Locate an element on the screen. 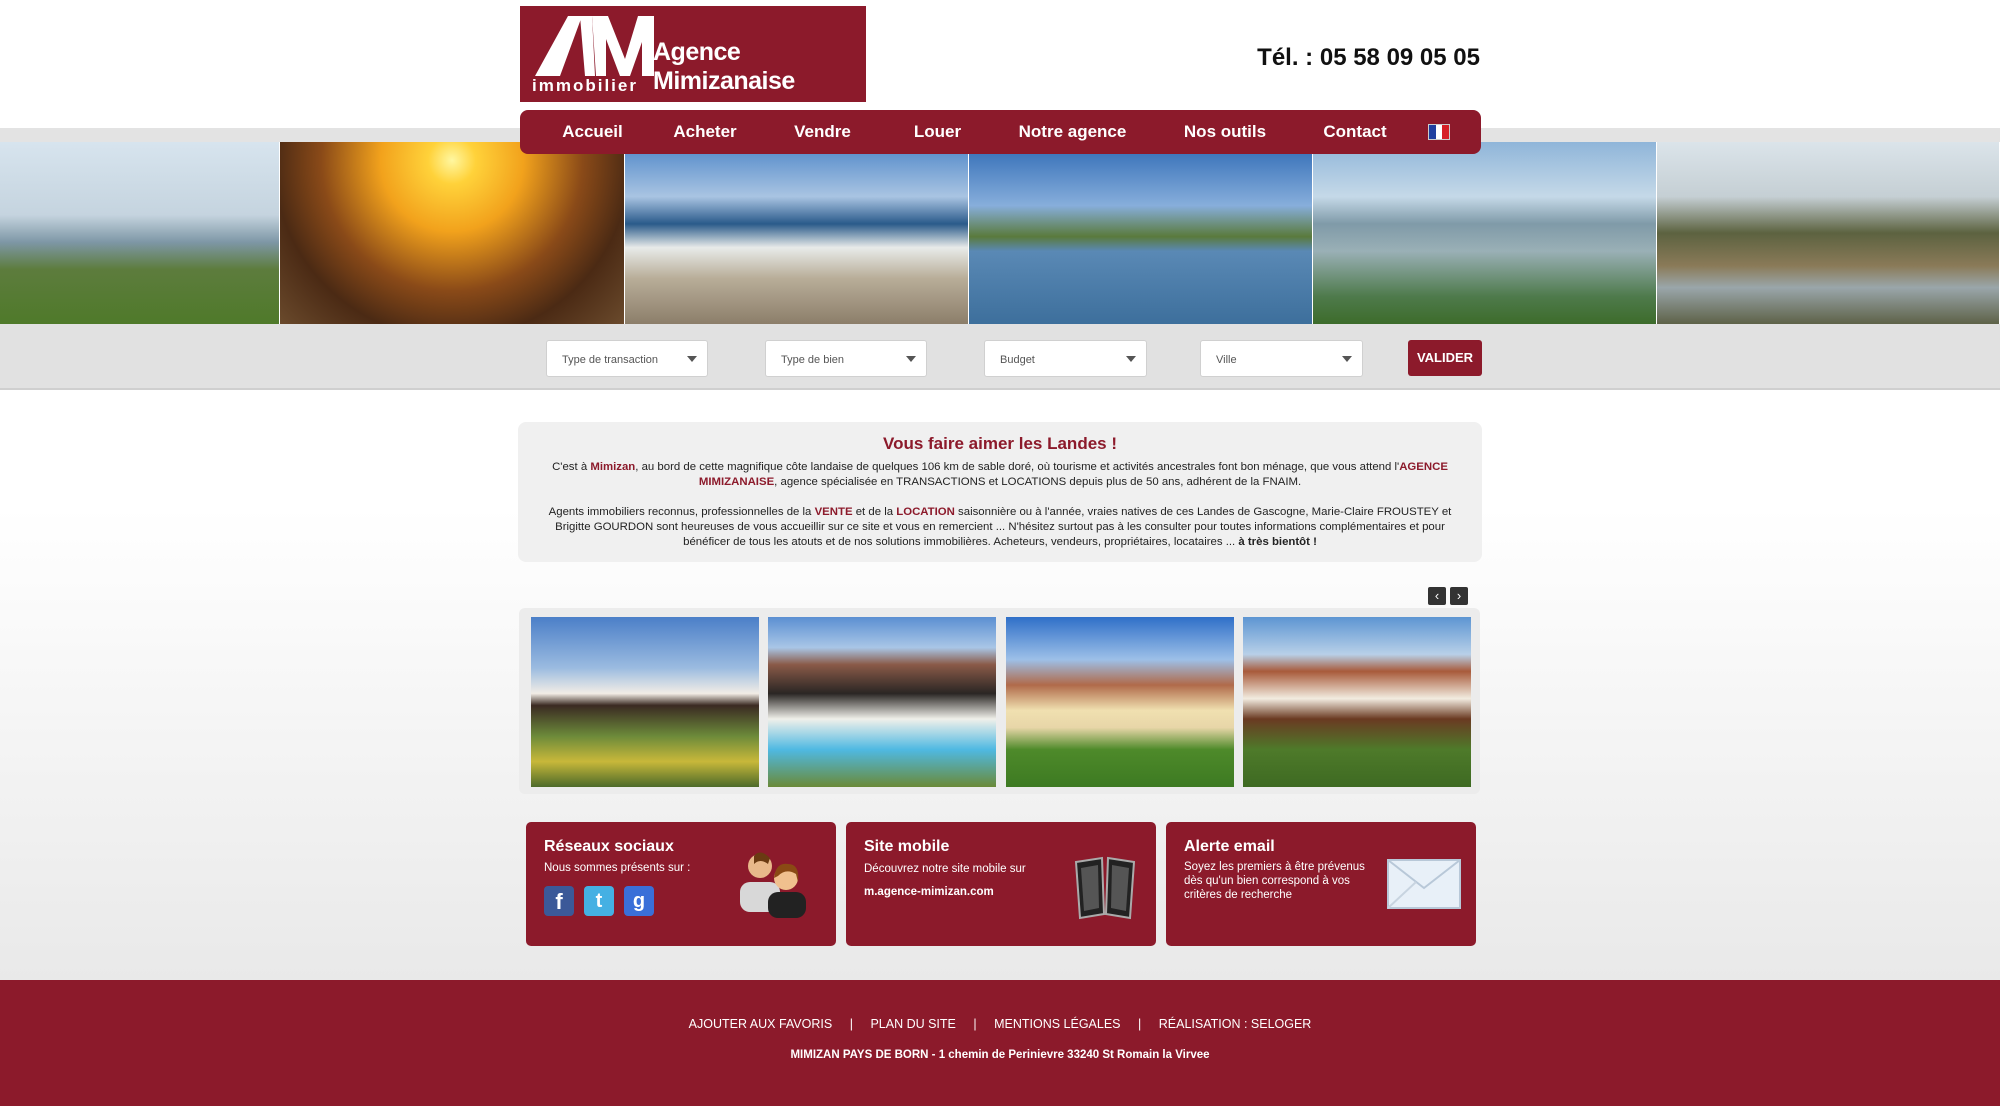  mobile-text: Découvrez notre site mobile sur is located at coordinates (945, 869).